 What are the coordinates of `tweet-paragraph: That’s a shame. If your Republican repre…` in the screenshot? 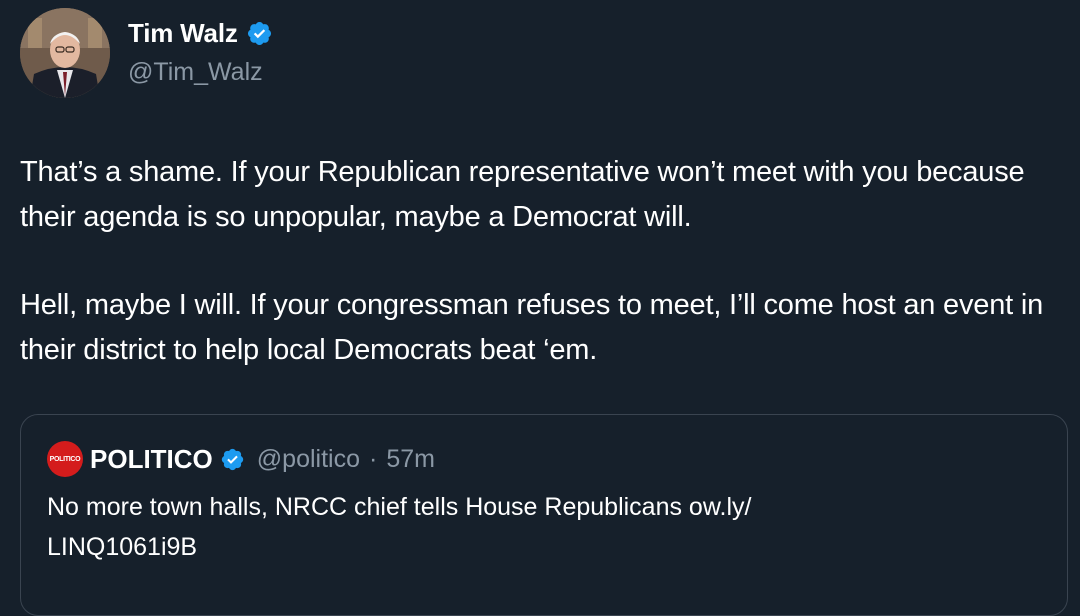 It's located at (522, 194).